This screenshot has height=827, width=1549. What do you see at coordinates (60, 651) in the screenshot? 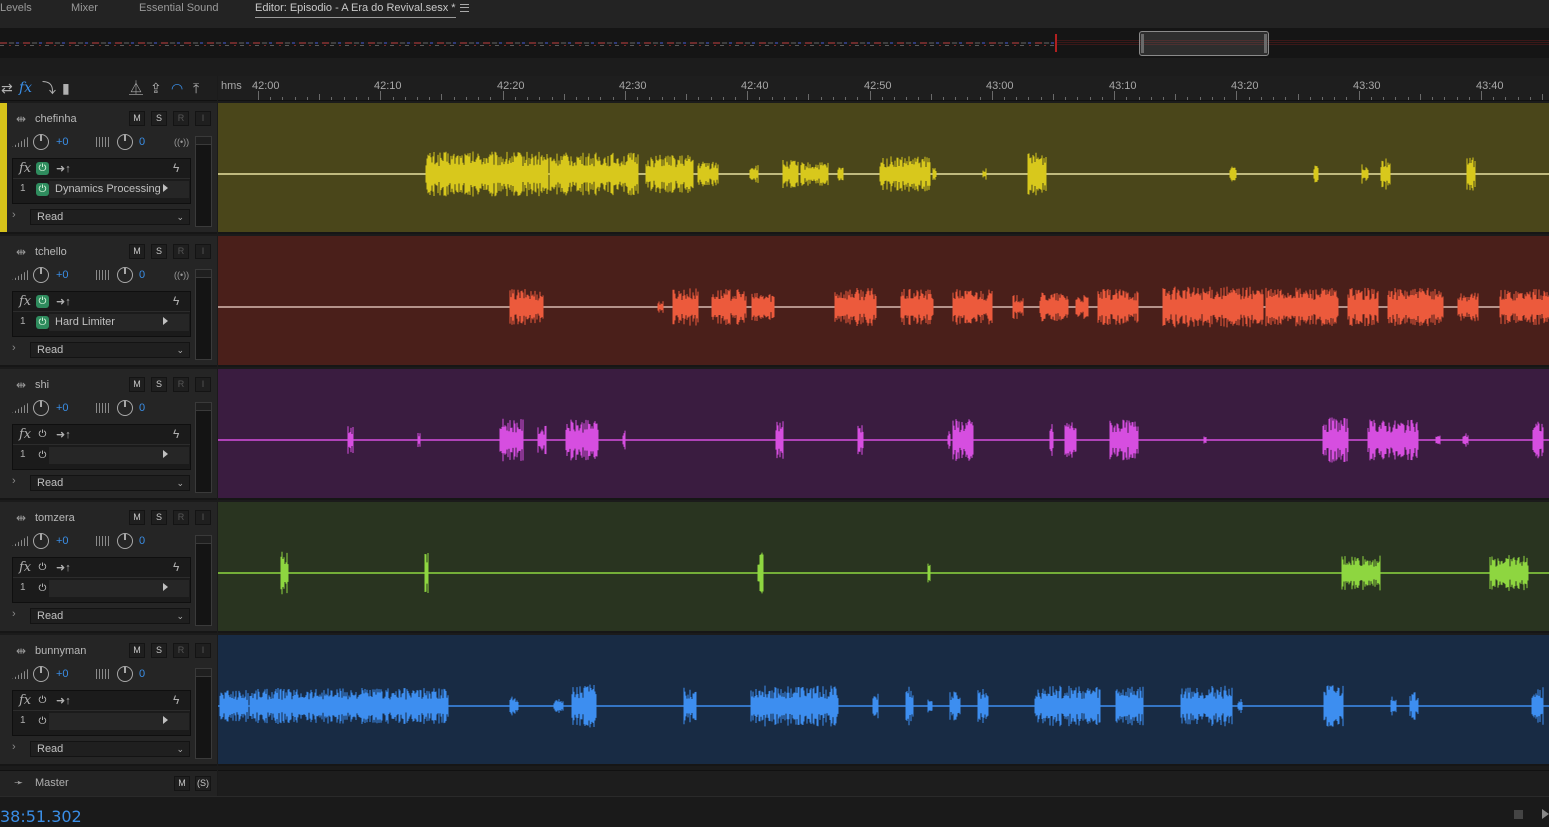
I see `track-name: bunnyman` at bounding box center [60, 651].